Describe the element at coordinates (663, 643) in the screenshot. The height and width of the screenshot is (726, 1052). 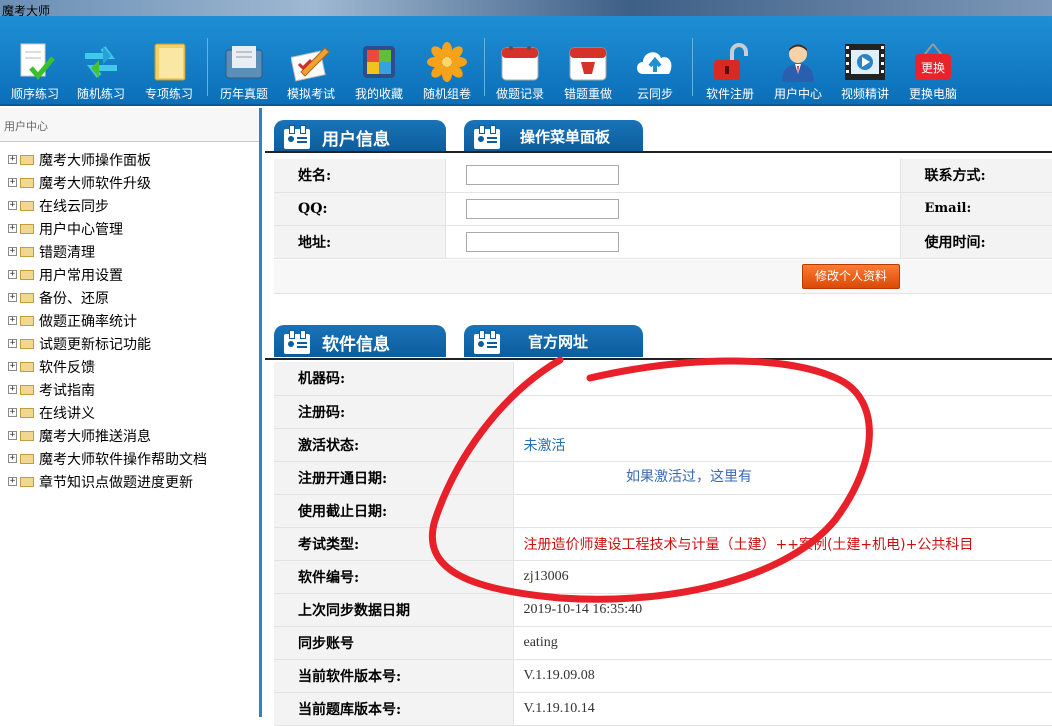
I see `table-row: 同步账号 eating` at that location.